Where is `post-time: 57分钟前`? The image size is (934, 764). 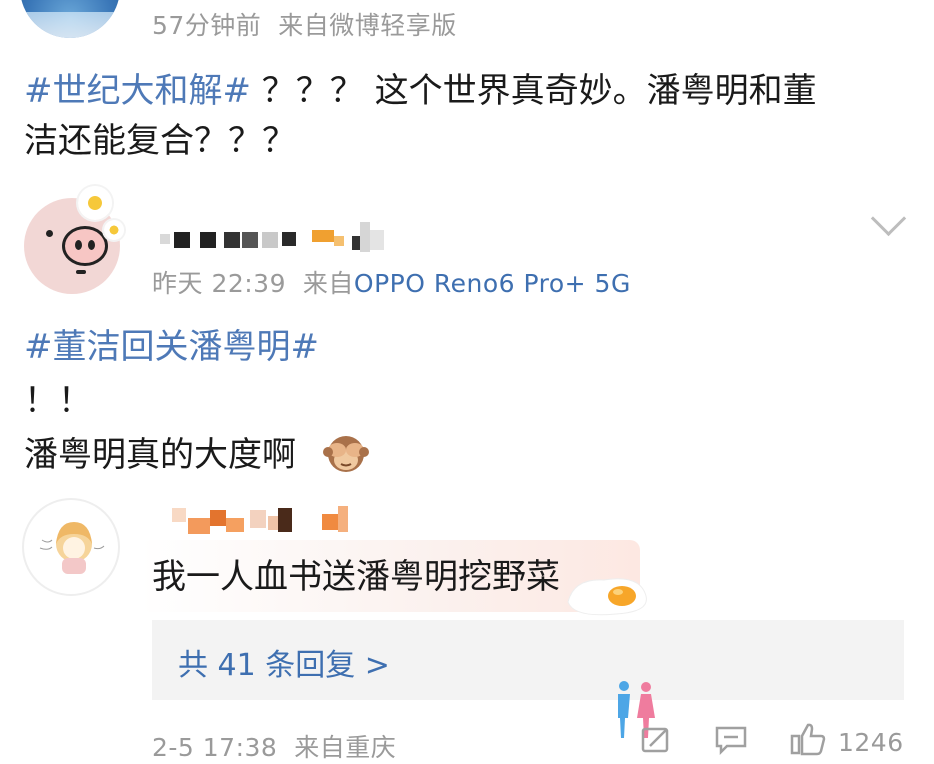
post-time: 57分钟前 is located at coordinates (207, 25).